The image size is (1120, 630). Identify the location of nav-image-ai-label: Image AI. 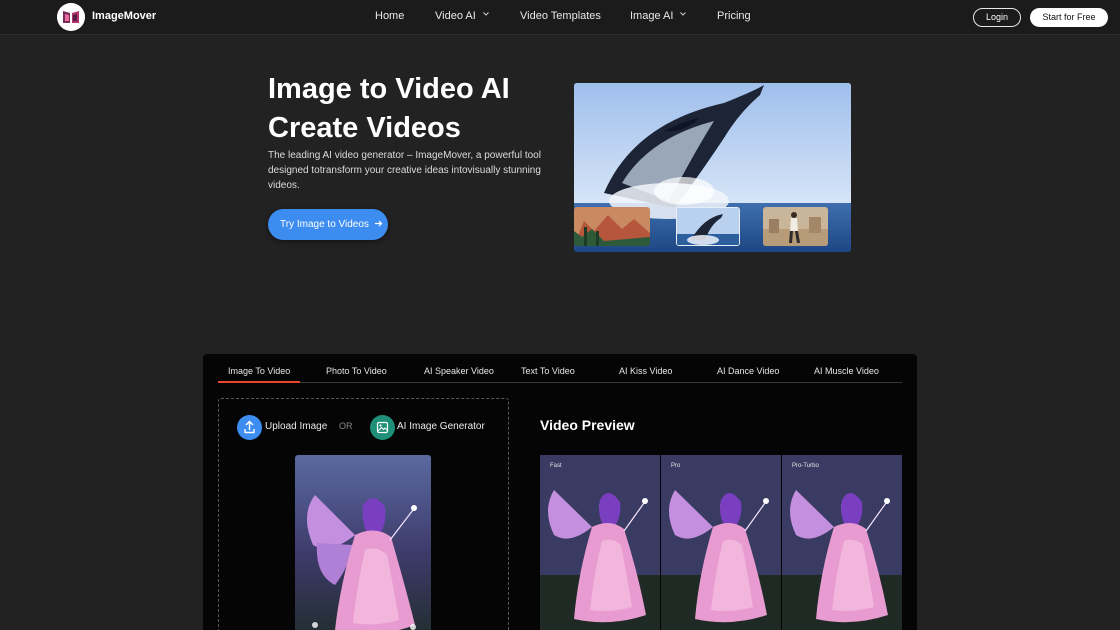
(652, 16).